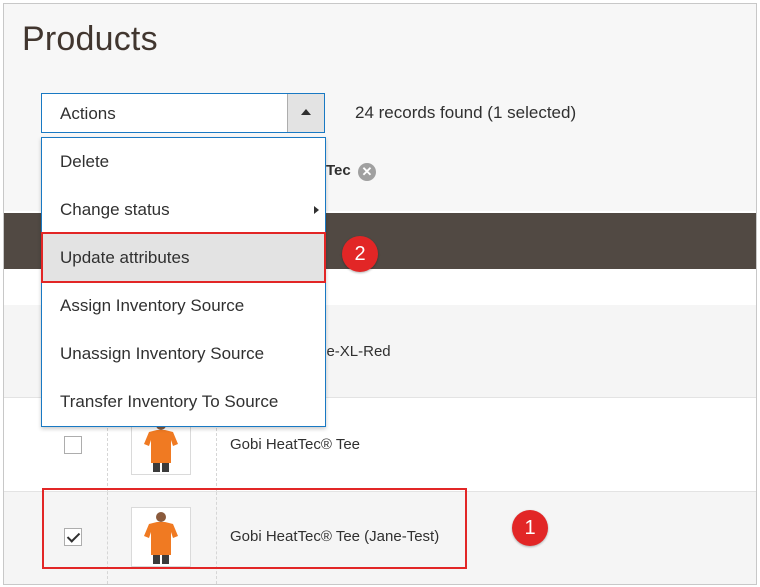 This screenshot has height=587, width=760. Describe the element at coordinates (183, 354) in the screenshot. I see `menu-item-unassign-inventory-source: Unassign Inventory Source` at that location.